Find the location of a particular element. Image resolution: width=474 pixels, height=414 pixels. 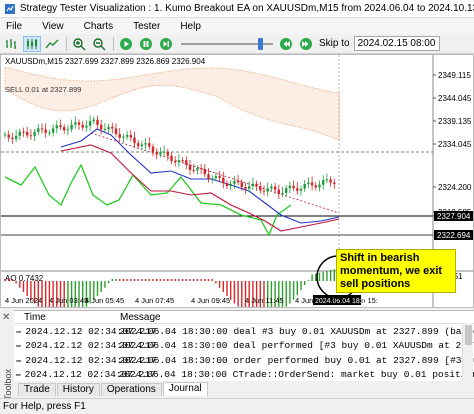

speed-slider-thumb is located at coordinates (260, 43).